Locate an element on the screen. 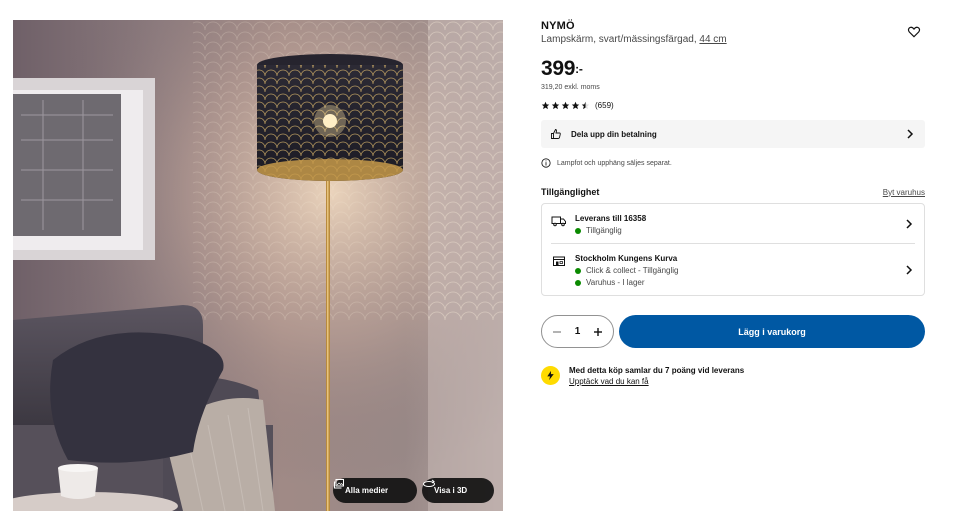 This screenshot has height=530, width=960. view-3d-label: Visa i 3D is located at coordinates (451, 490).